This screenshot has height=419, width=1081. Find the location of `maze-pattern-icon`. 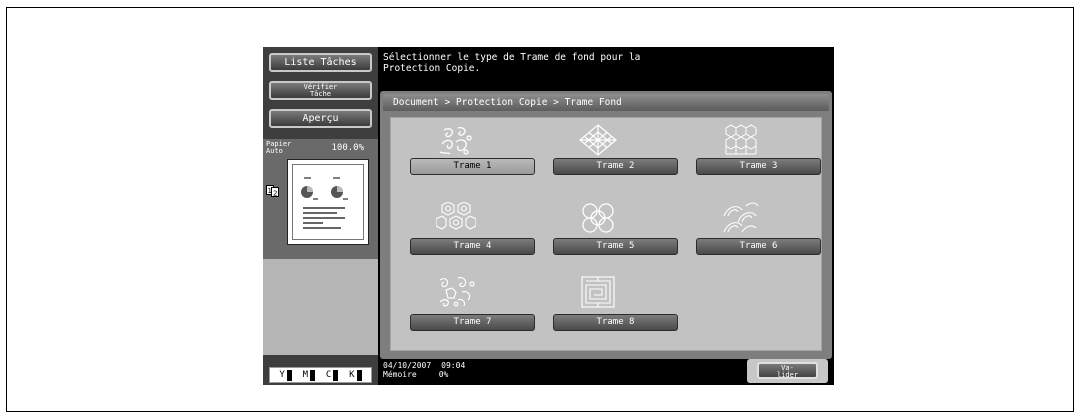

maze-pattern-icon is located at coordinates (598, 292).